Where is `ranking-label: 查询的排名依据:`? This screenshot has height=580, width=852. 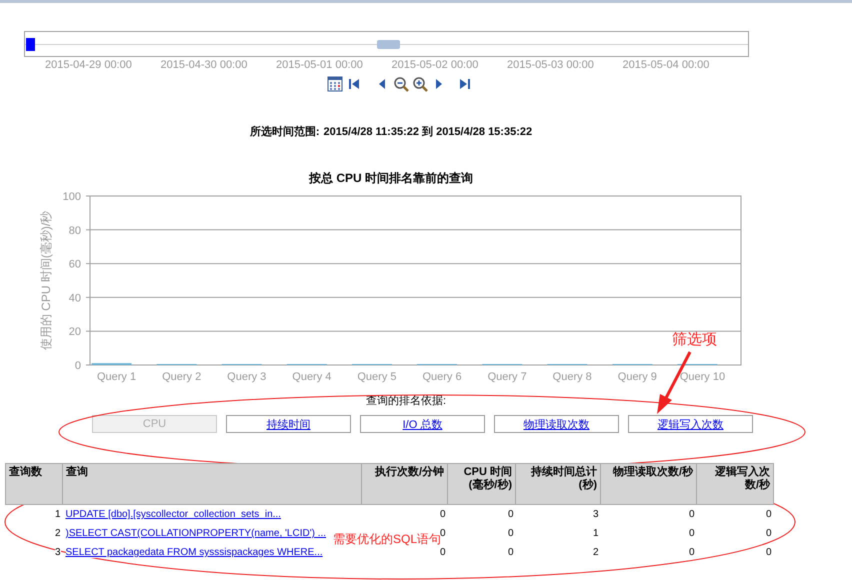
ranking-label: 查询的排名依据: is located at coordinates (406, 401).